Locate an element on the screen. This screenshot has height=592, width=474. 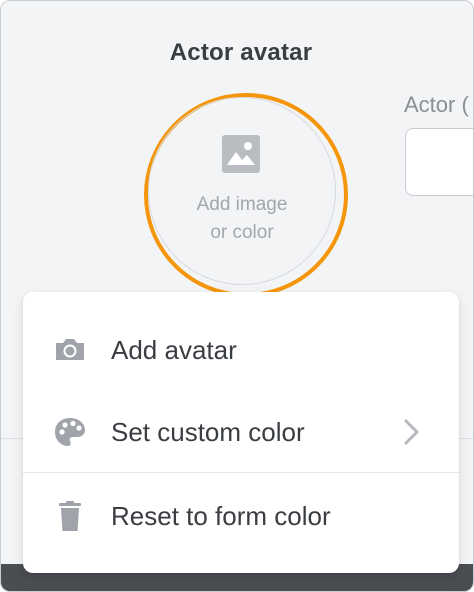
camera-icon is located at coordinates (70, 349).